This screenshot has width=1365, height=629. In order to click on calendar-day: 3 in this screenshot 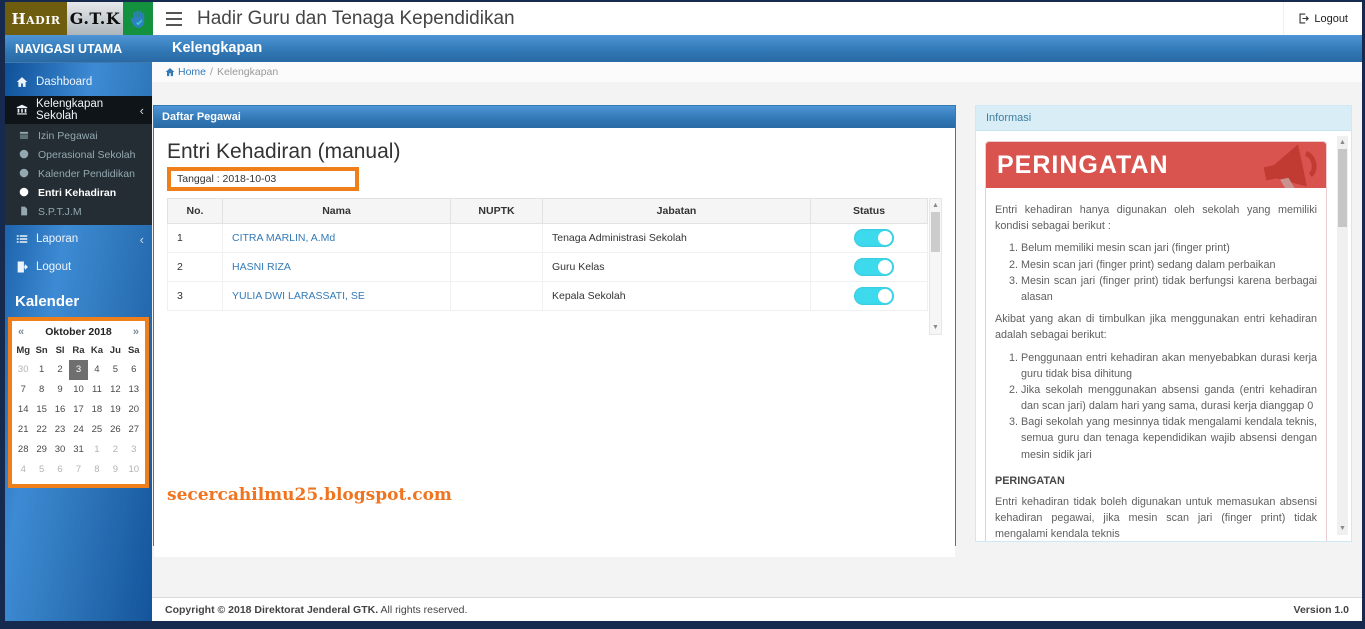, I will do `click(134, 450)`.